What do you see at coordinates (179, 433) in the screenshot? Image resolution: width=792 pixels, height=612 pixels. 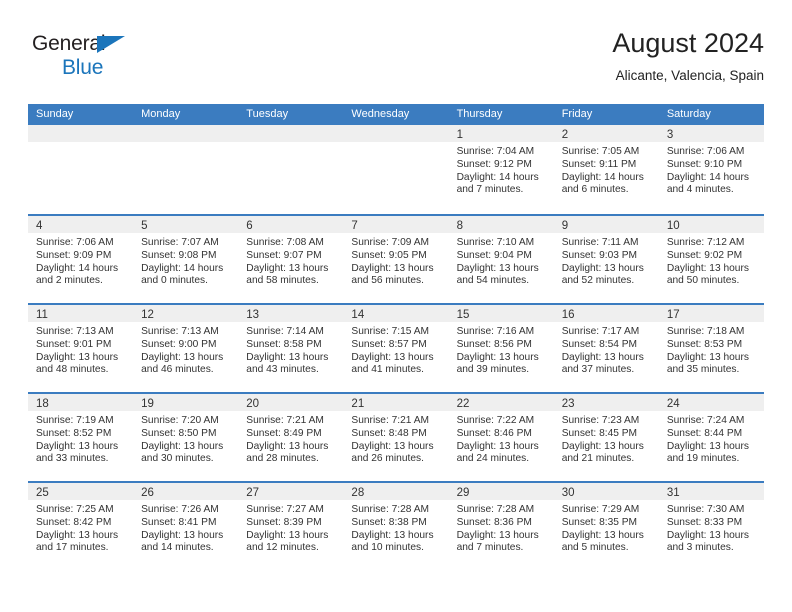 I see `sunset-text: Sunset: 8:50 PM` at bounding box center [179, 433].